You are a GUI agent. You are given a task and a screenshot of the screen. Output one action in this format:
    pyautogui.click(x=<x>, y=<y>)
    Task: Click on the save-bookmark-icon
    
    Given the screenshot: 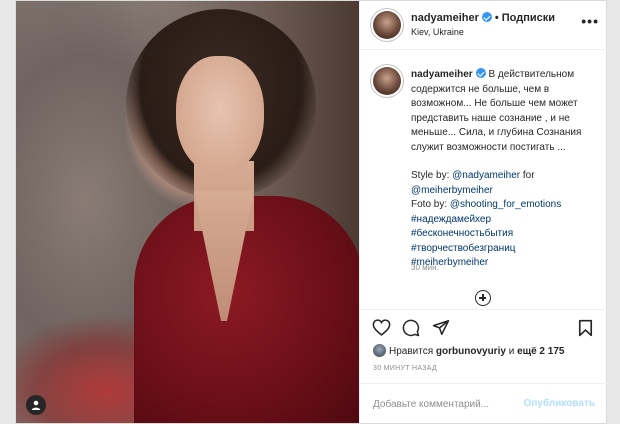 What is the action you would take?
    pyautogui.click(x=585, y=330)
    